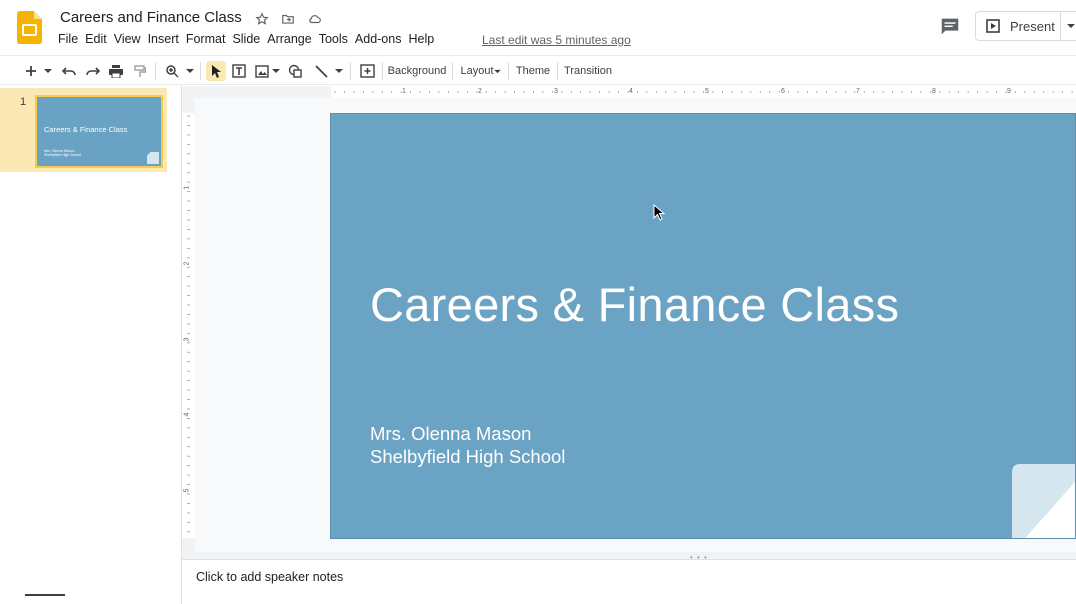 This screenshot has height=604, width=1076. I want to click on select-tool-icon, so click(216, 71).